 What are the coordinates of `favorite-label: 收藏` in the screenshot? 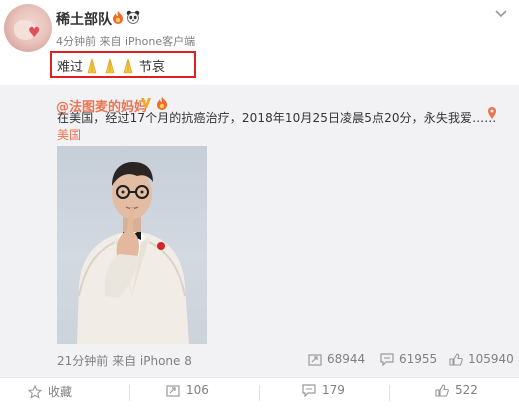 It's located at (60, 392).